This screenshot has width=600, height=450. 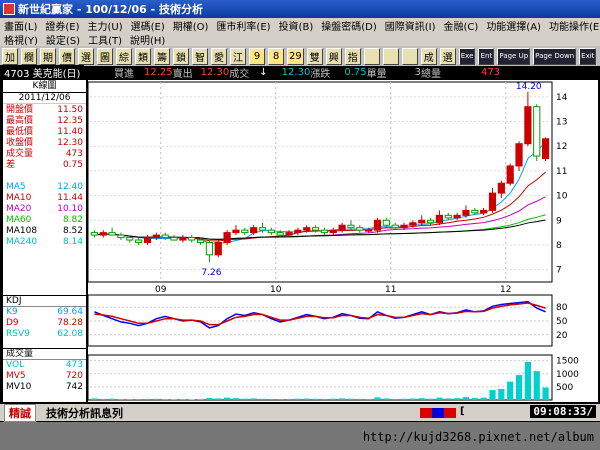 I want to click on toolbar-button-10: 智, so click(x=200, y=56).